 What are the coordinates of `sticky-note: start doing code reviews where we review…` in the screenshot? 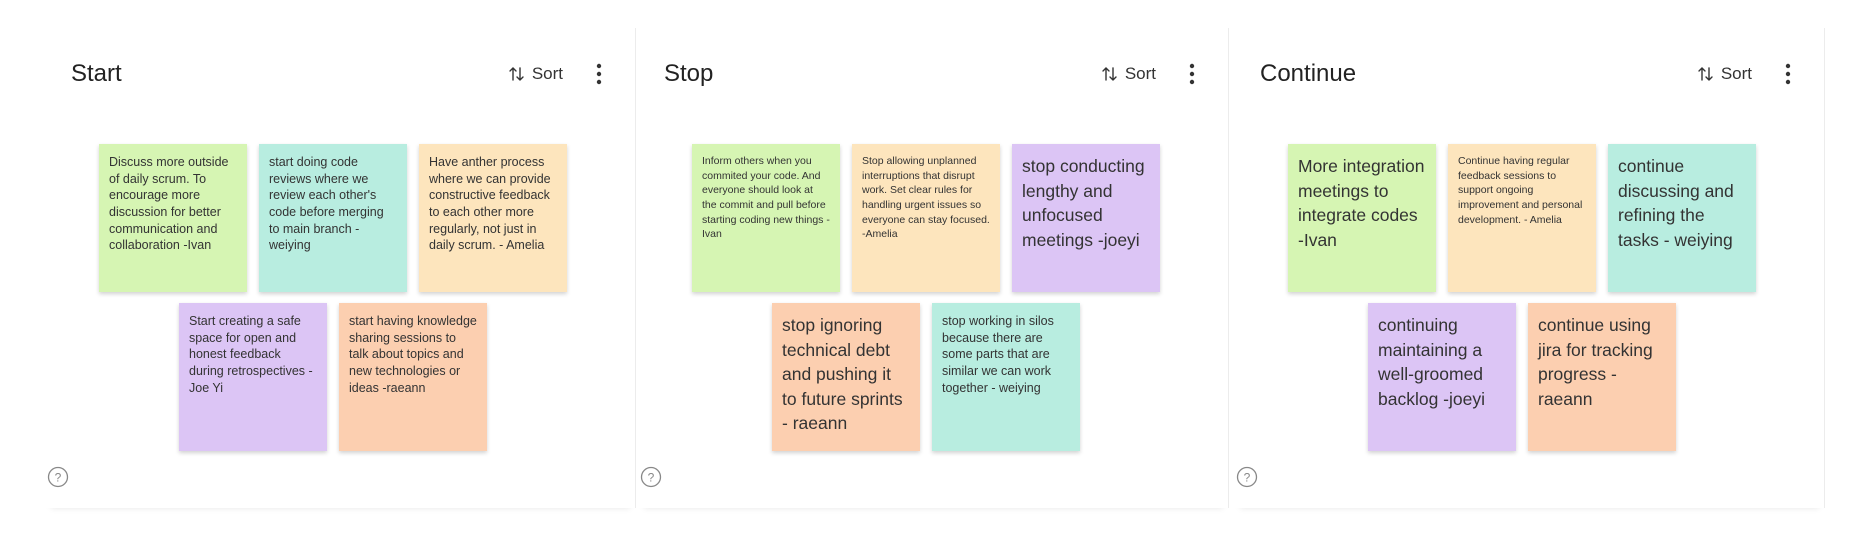 It's located at (333, 218).